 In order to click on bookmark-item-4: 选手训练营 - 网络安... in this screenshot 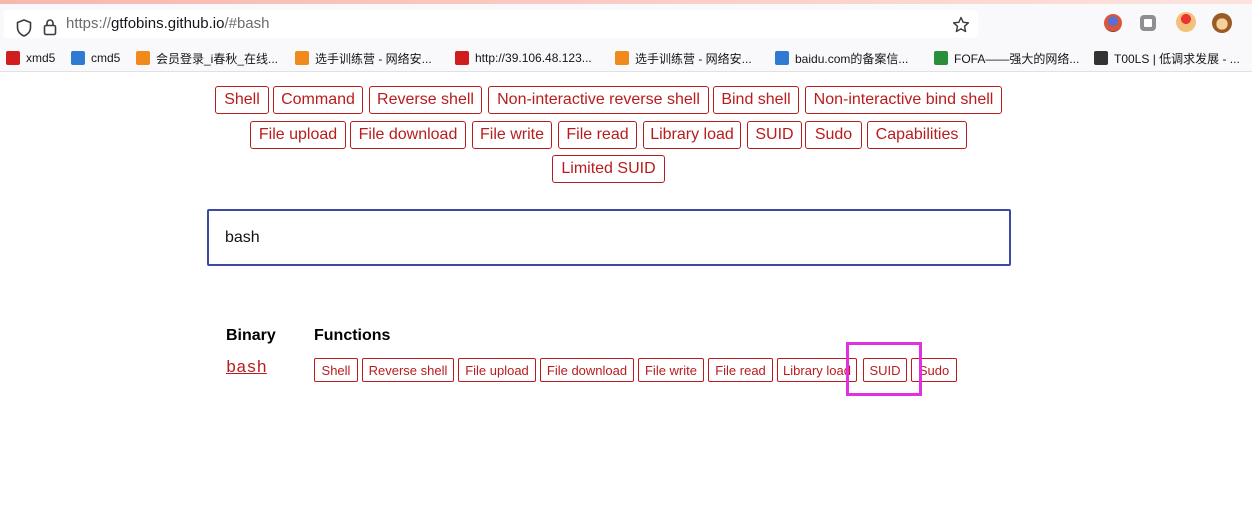, I will do `click(363, 58)`.